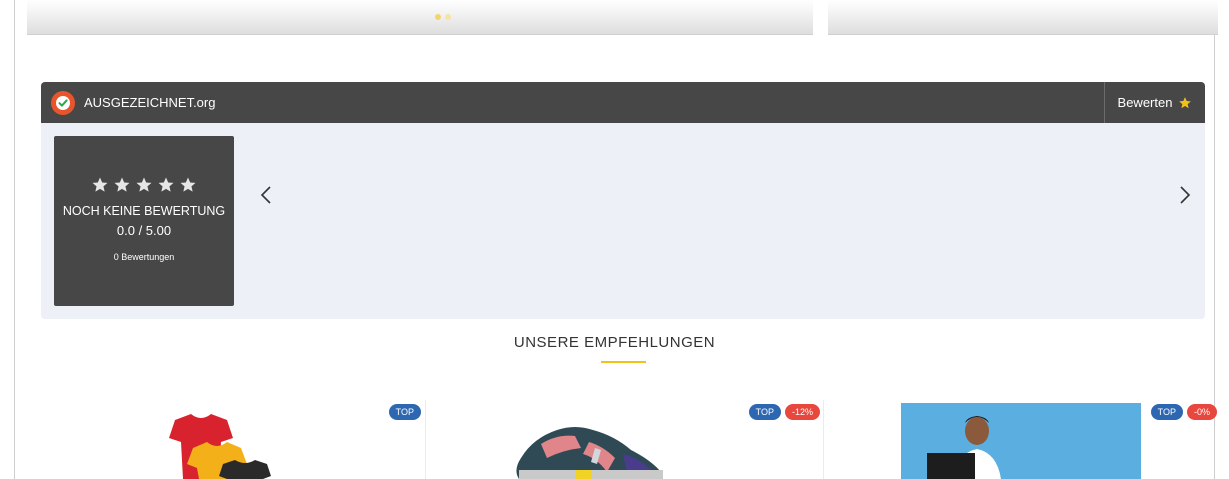  I want to click on product-badges: TOP, so click(404, 412).